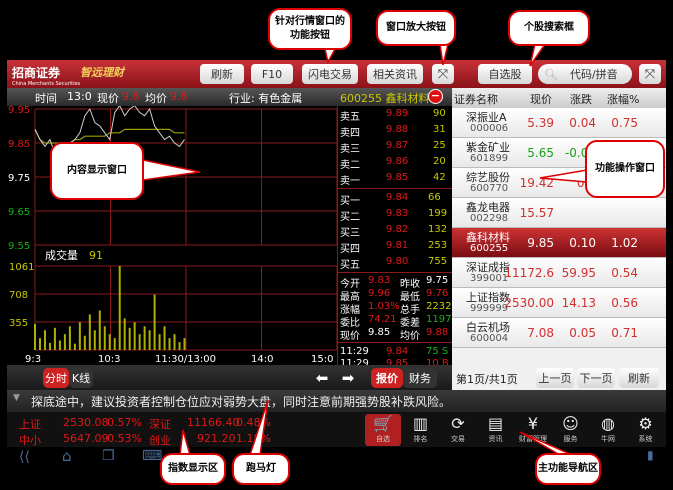 This screenshot has height=490, width=673. I want to click on nav-web: ◍ 牛网, so click(608, 430).